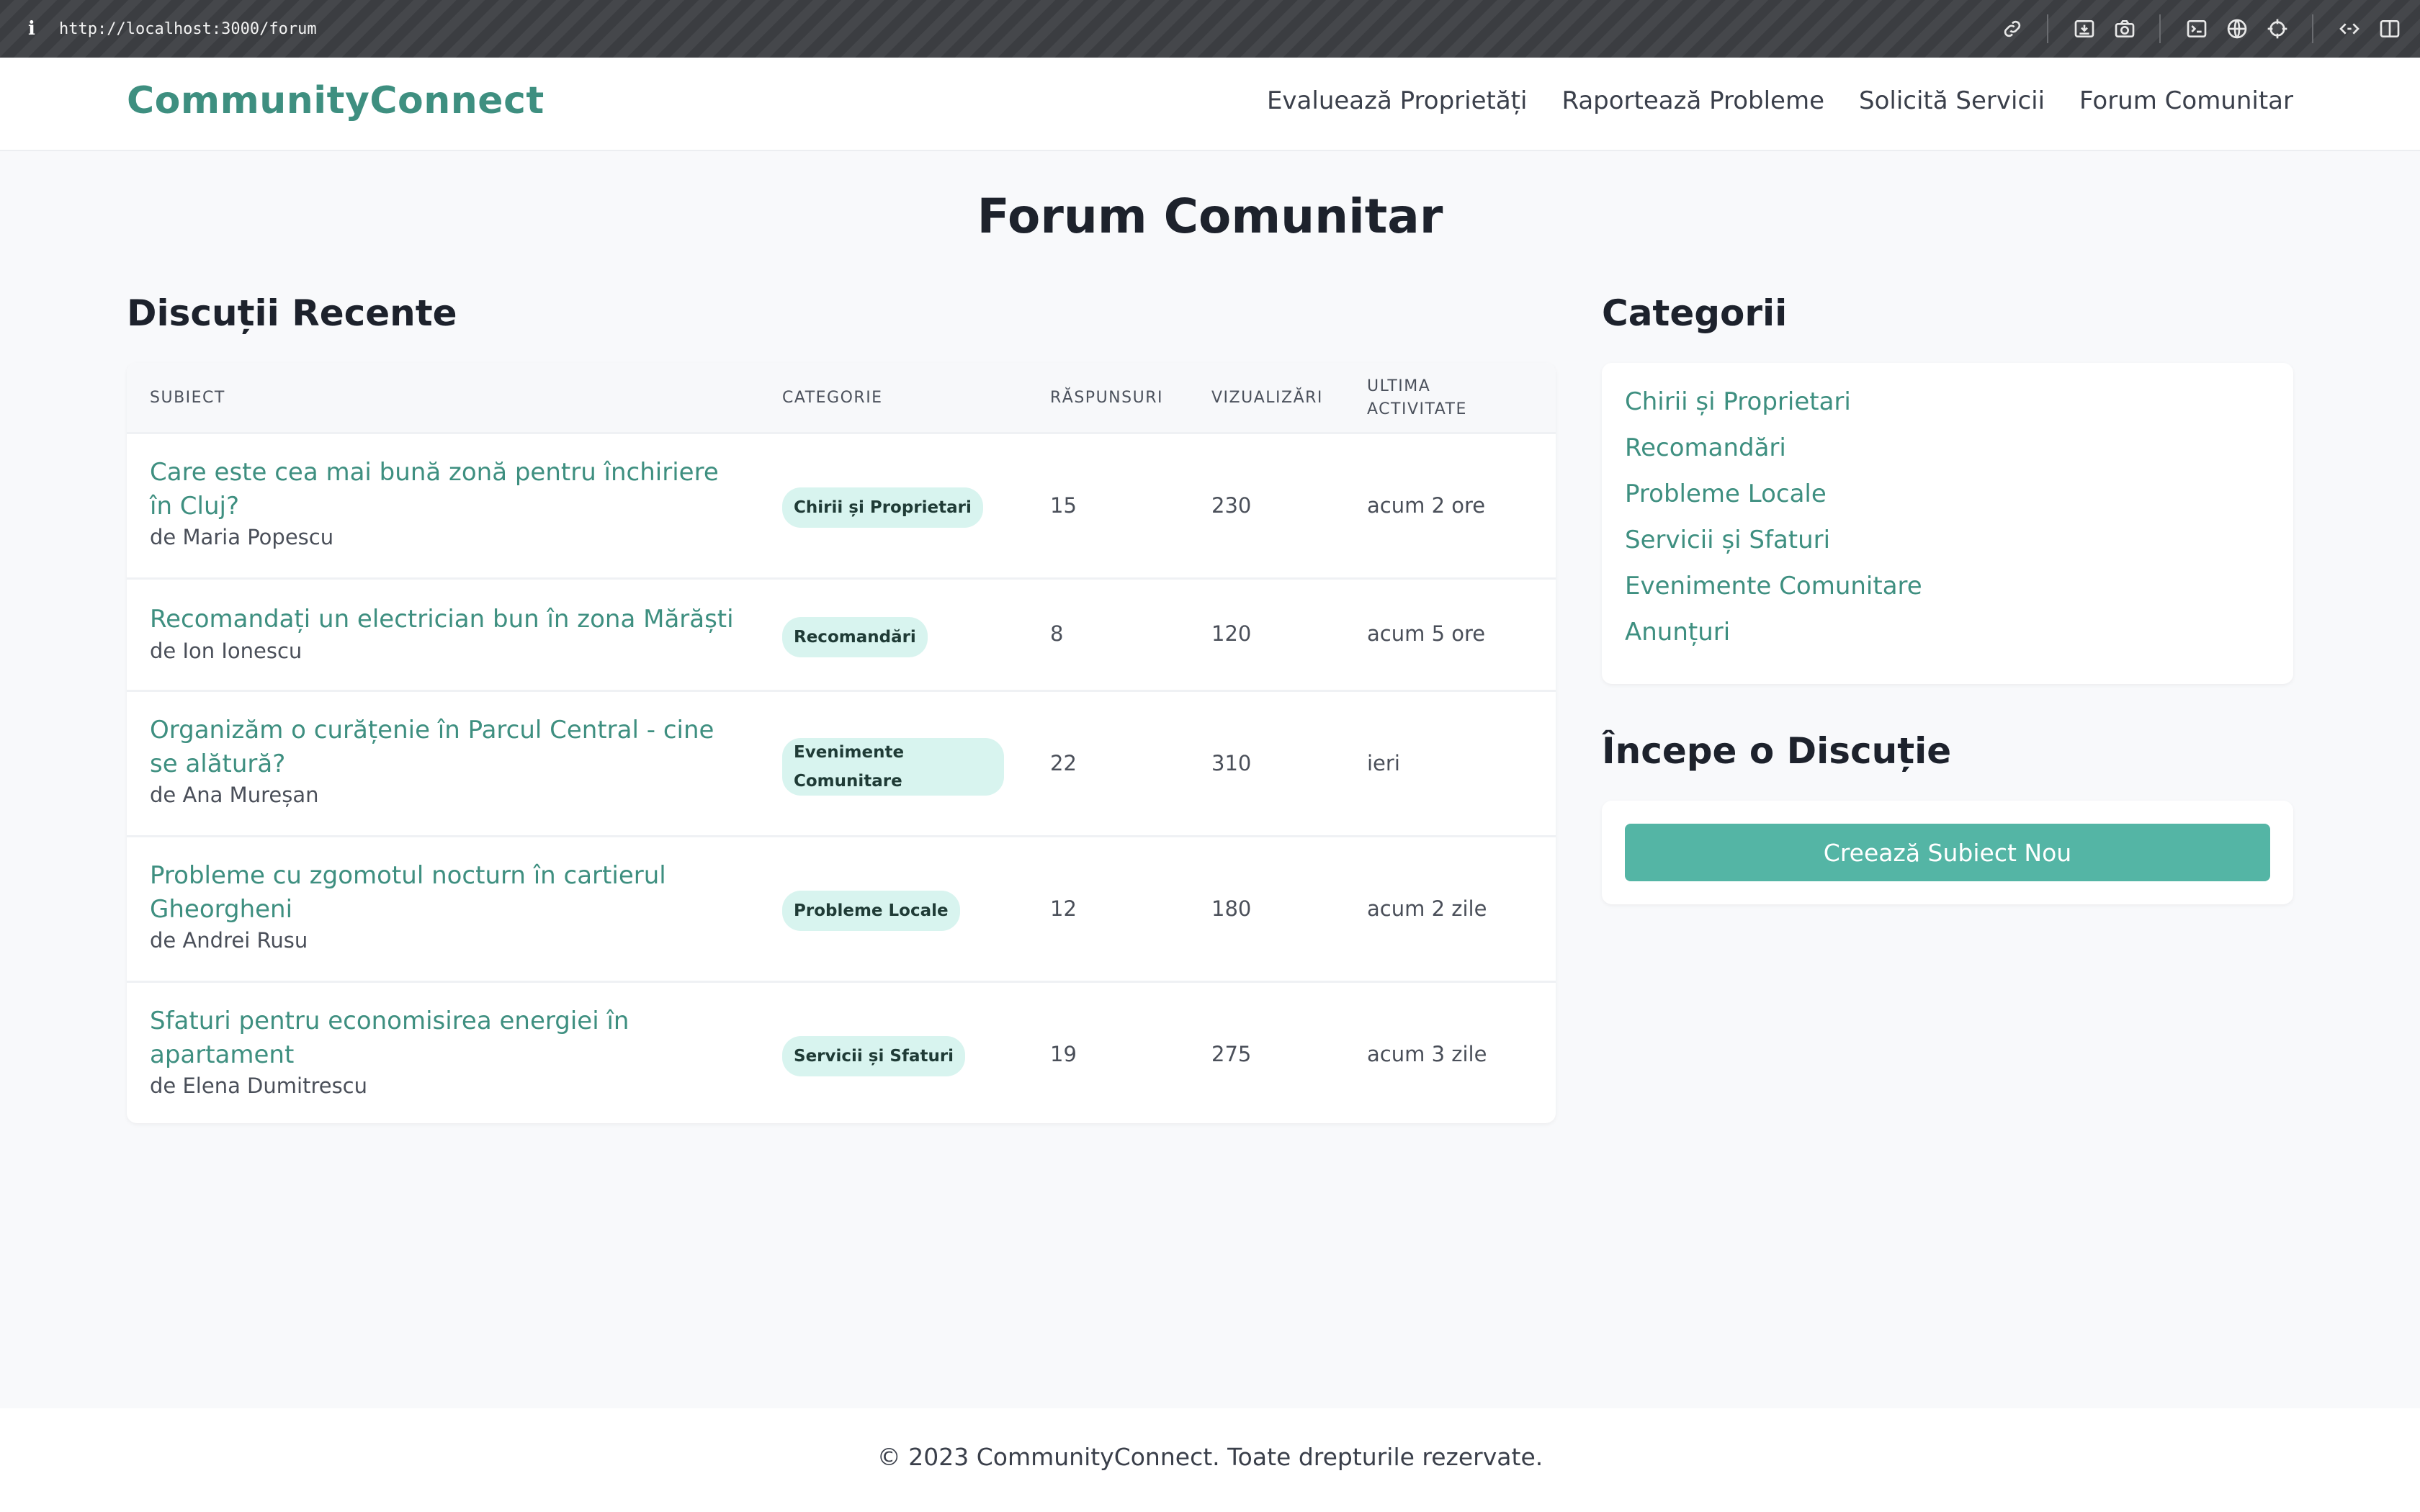 The width and height of the screenshot is (2420, 1512). I want to click on topic-author: de Maria Popescu, so click(242, 537).